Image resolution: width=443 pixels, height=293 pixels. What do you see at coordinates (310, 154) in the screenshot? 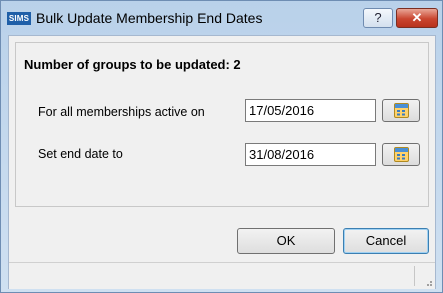
I see `end-date-input` at bounding box center [310, 154].